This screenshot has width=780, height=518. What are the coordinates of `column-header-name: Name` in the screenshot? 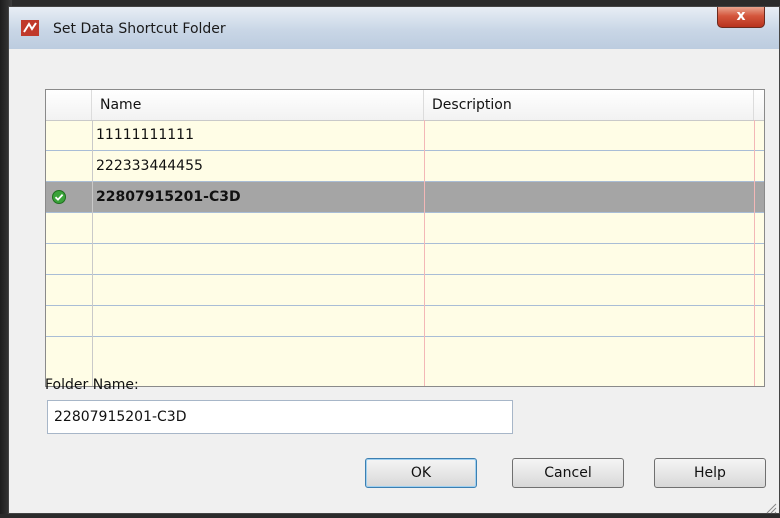 It's located at (258, 105).